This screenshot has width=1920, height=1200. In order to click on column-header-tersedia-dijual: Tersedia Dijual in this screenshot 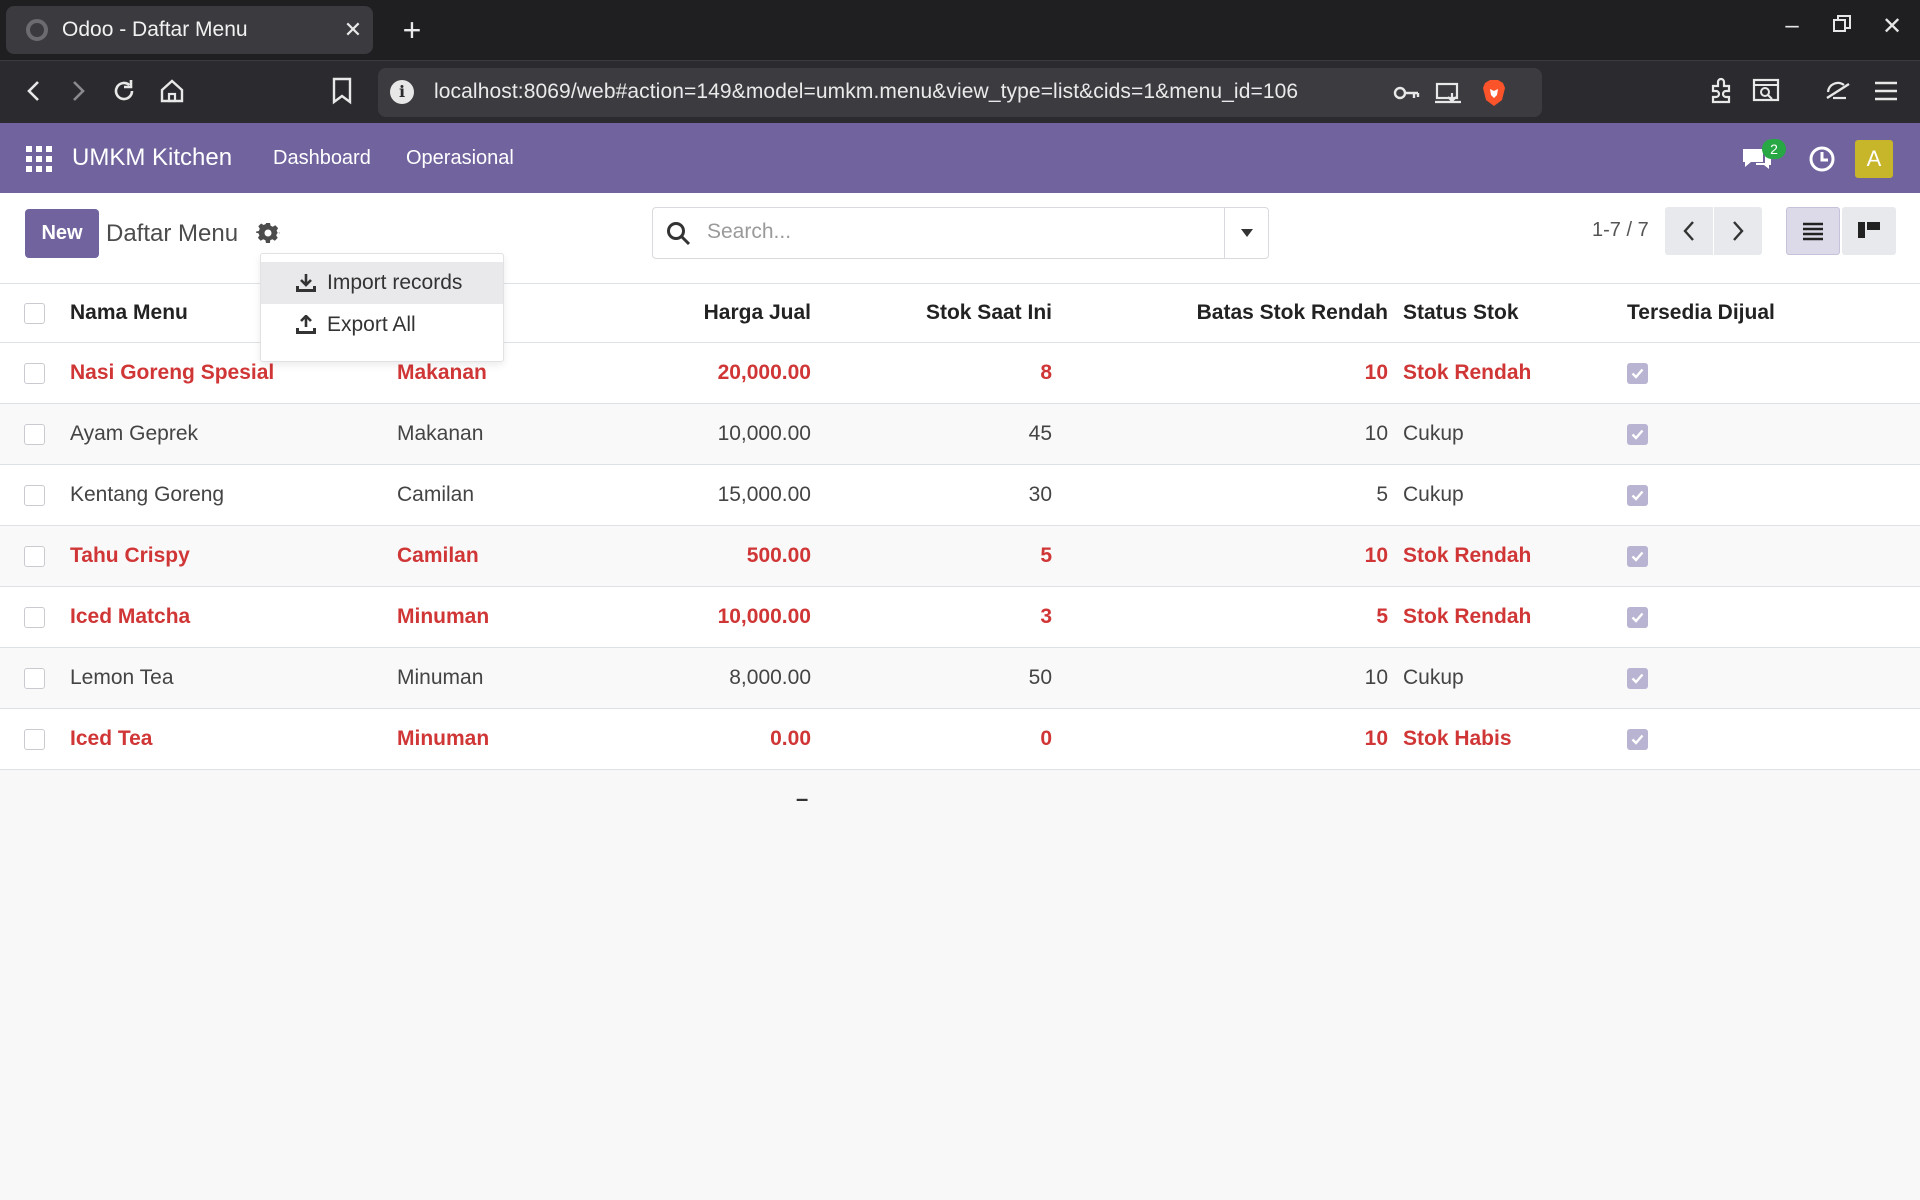, I will do `click(1752, 313)`.